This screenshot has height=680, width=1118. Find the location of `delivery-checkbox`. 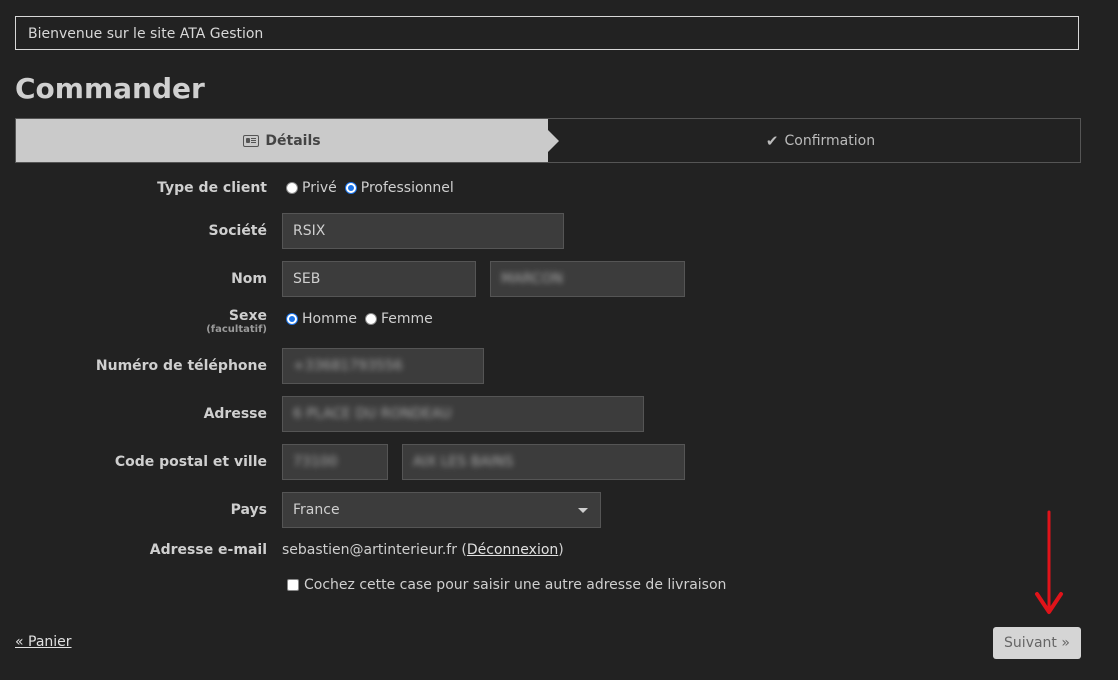

delivery-checkbox is located at coordinates (293, 585).